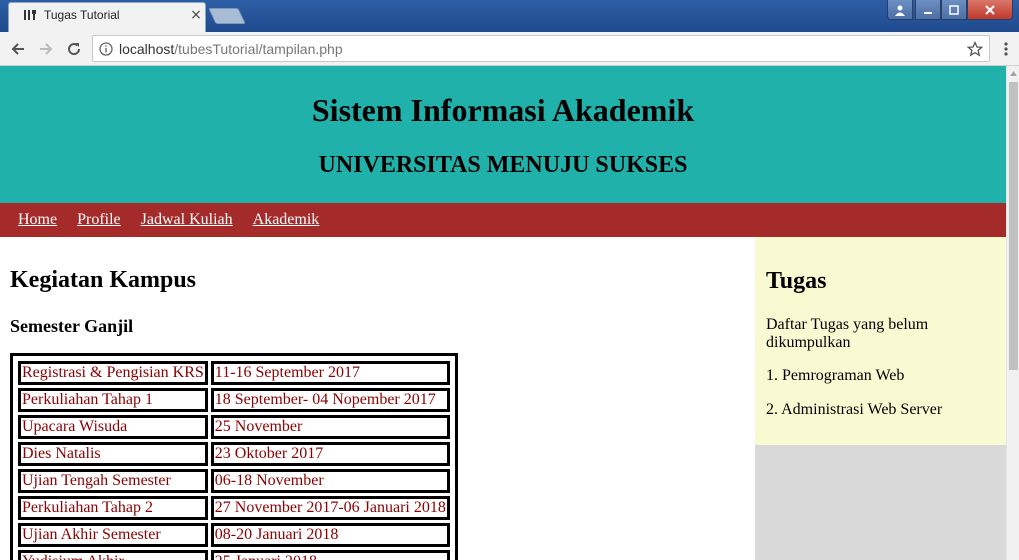  I want to click on browser-menu-button, so click(1006, 49).